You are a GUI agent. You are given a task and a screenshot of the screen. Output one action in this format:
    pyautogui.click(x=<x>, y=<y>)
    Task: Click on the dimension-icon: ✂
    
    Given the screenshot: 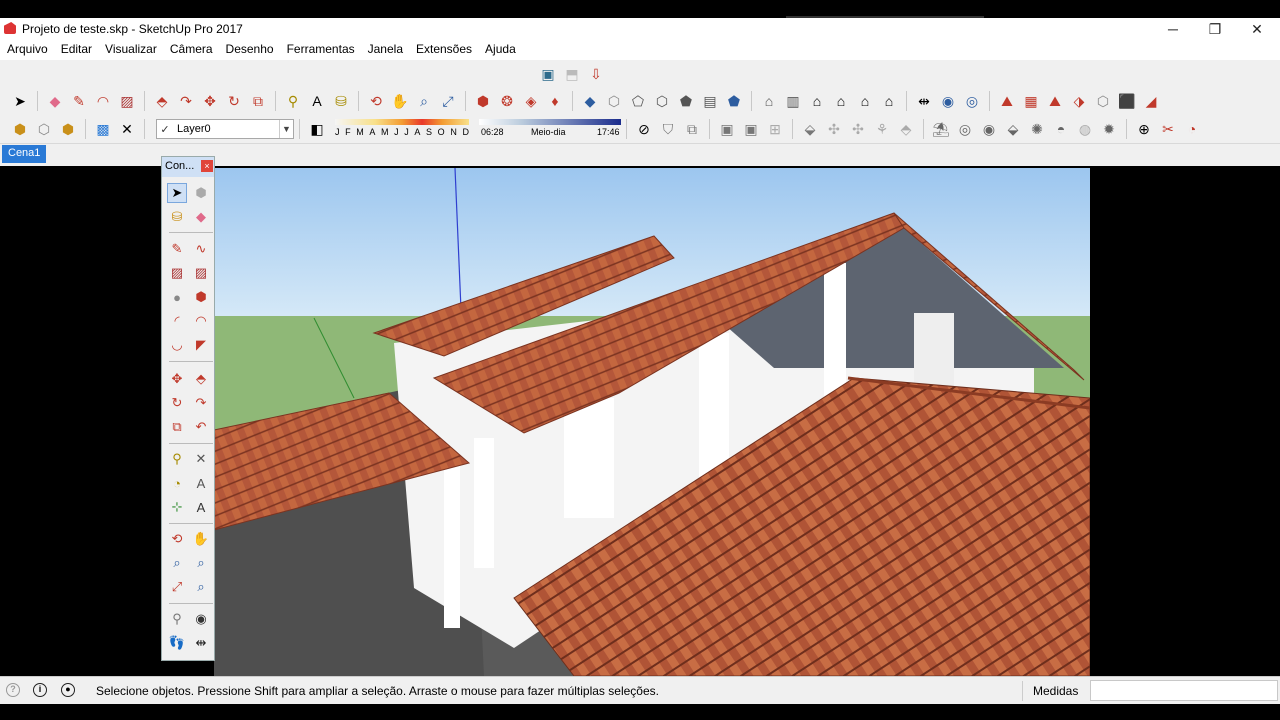 What is the action you would take?
    pyautogui.click(x=1168, y=129)
    